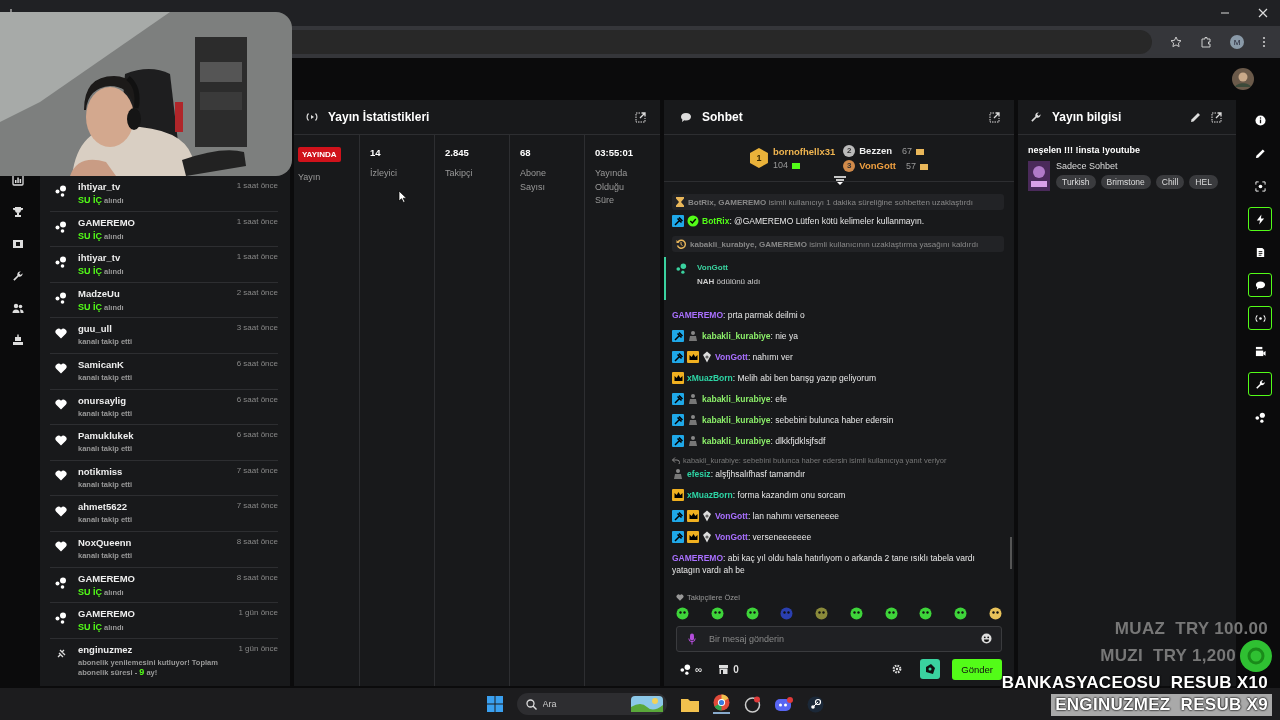  What do you see at coordinates (780, 165) in the screenshot?
I see `gift-count: 104` at bounding box center [780, 165].